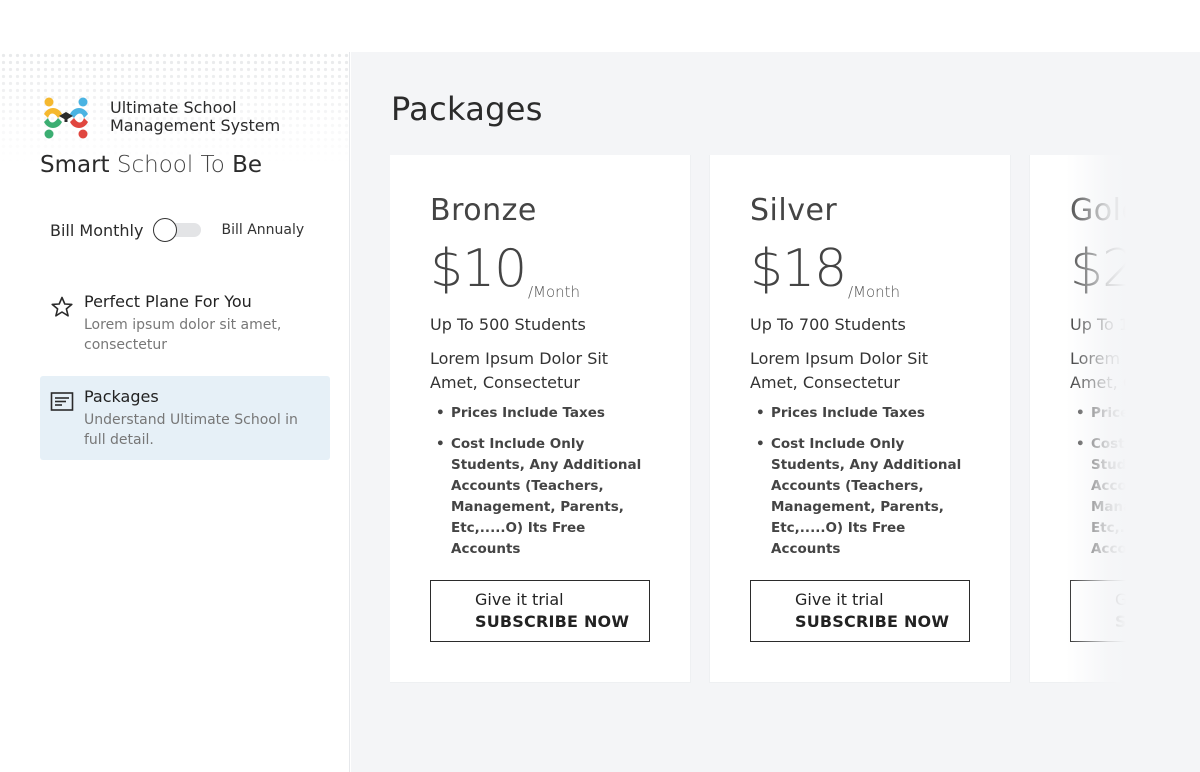 This screenshot has width=1200, height=772. Describe the element at coordinates (794, 210) in the screenshot. I see `package-name: Silver` at that location.